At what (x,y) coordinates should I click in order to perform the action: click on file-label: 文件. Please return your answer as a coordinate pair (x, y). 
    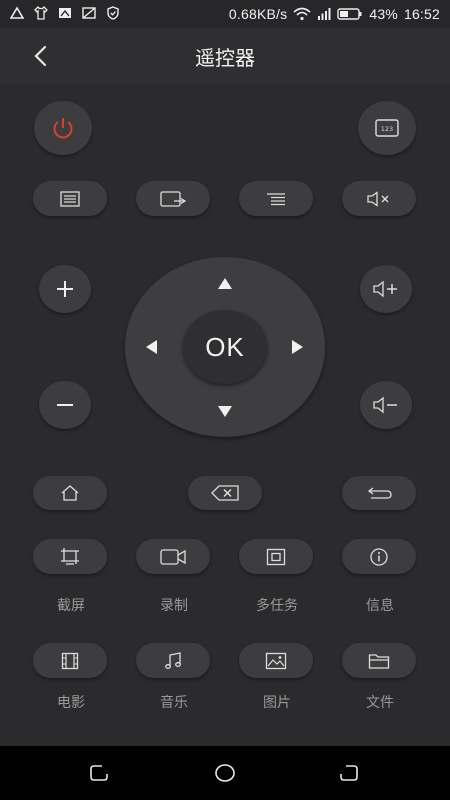
    Looking at the image, I should click on (380, 703).